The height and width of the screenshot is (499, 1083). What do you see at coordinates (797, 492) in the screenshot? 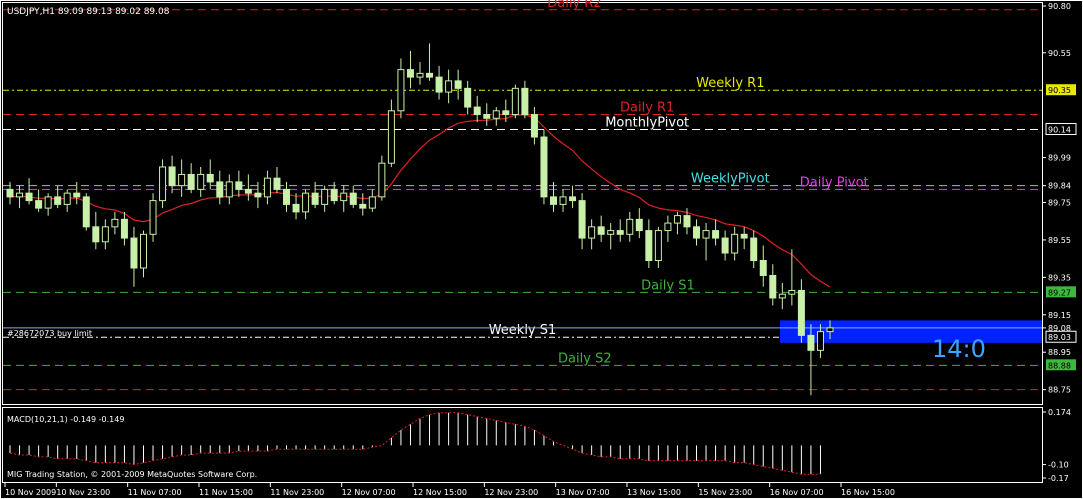
I see `time-tick-label: 16 Nov 07:00` at bounding box center [797, 492].